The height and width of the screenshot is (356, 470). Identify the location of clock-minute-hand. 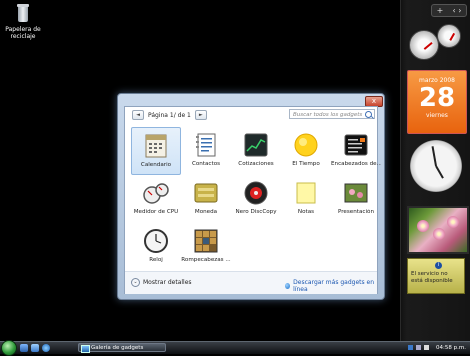
(434, 156).